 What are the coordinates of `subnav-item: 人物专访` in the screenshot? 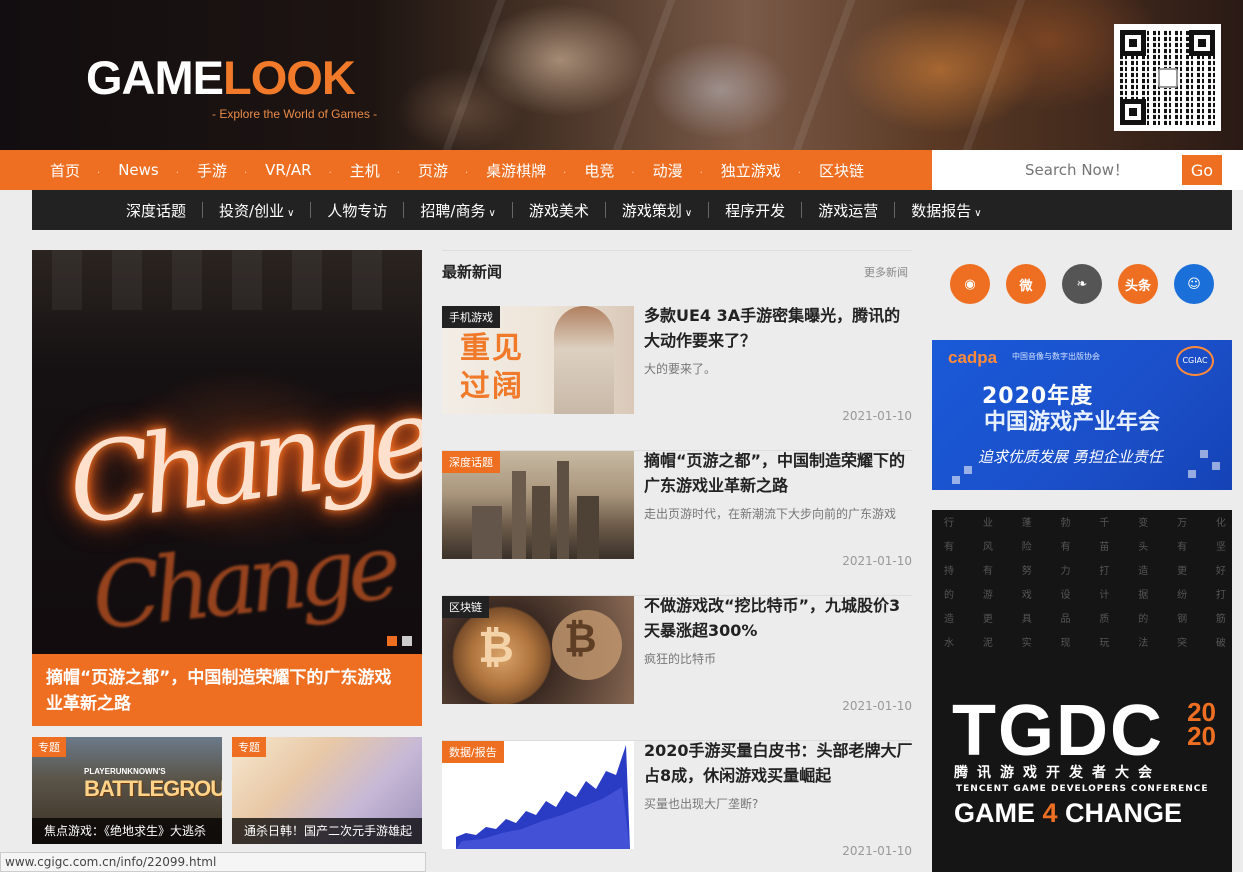 It's located at (357, 210).